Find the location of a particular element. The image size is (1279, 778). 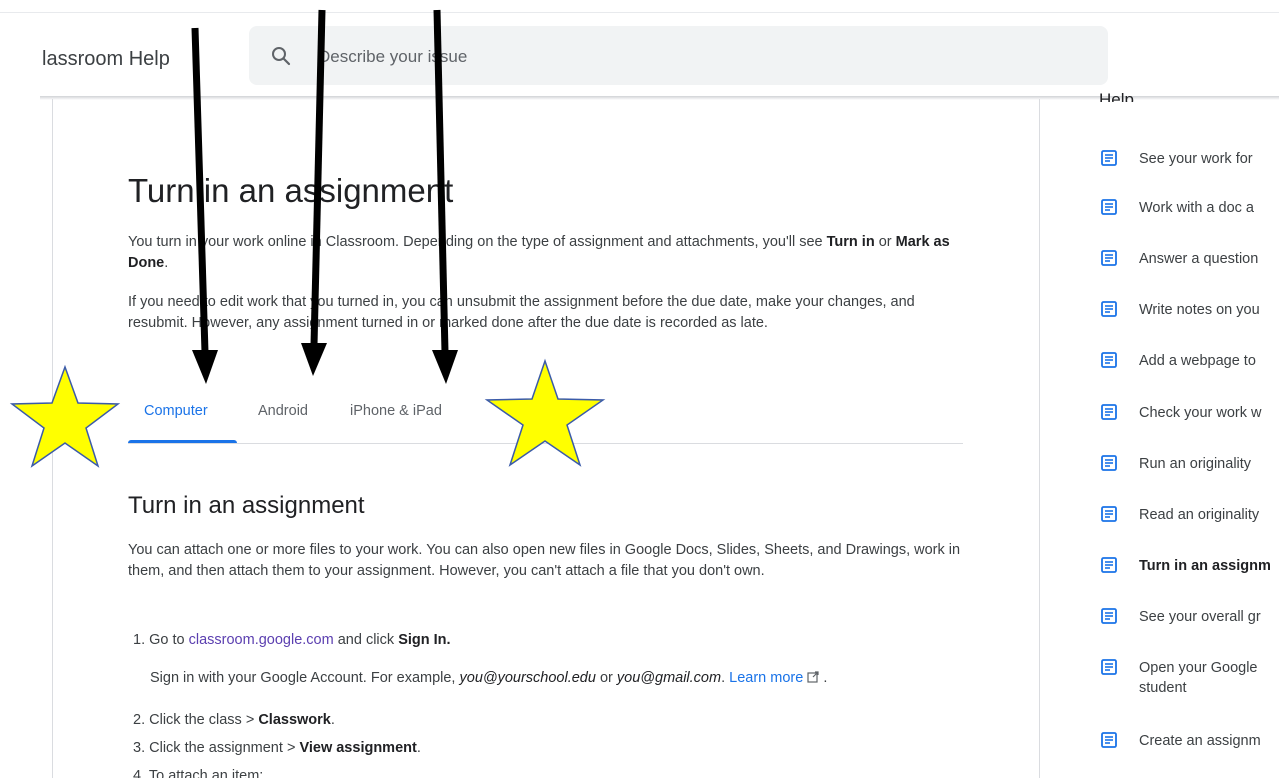

header-divider is located at coordinates (639, 12).